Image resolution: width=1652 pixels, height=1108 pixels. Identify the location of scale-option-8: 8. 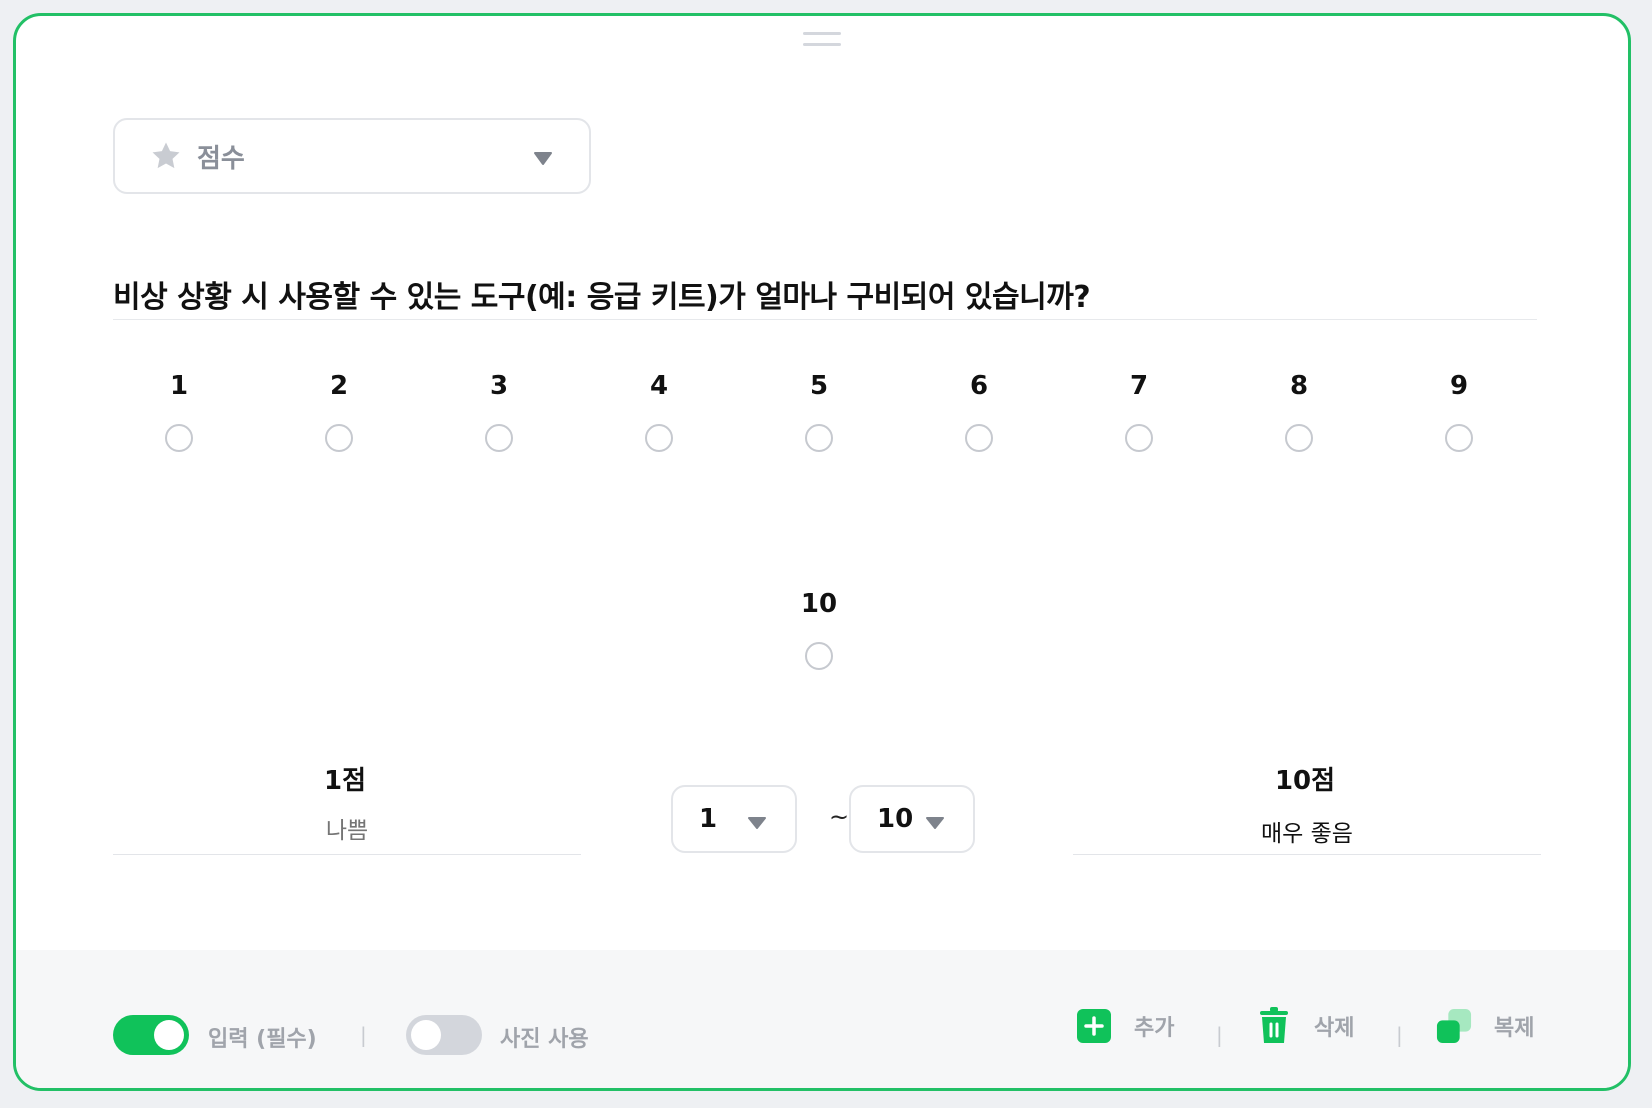
(1299, 411).